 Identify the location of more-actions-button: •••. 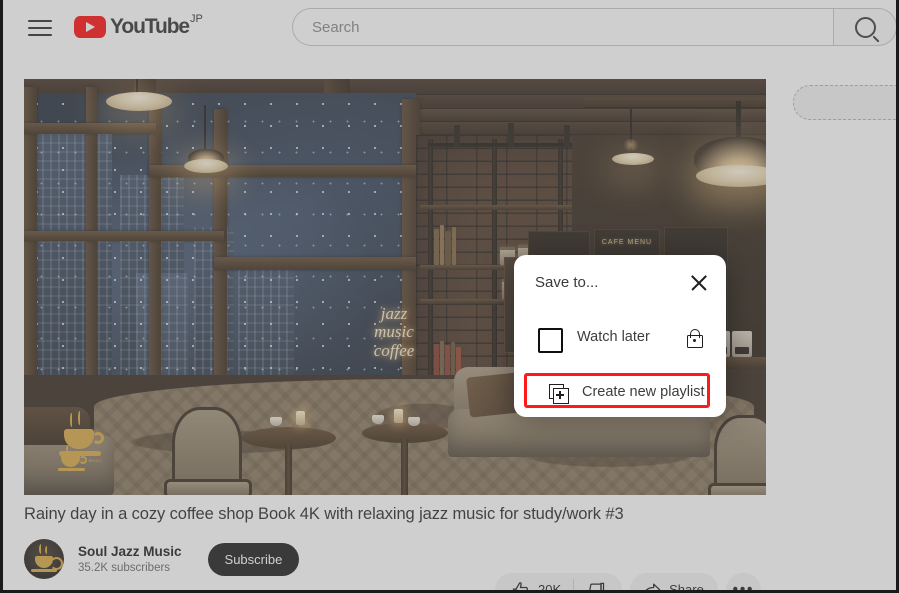
(743, 583).